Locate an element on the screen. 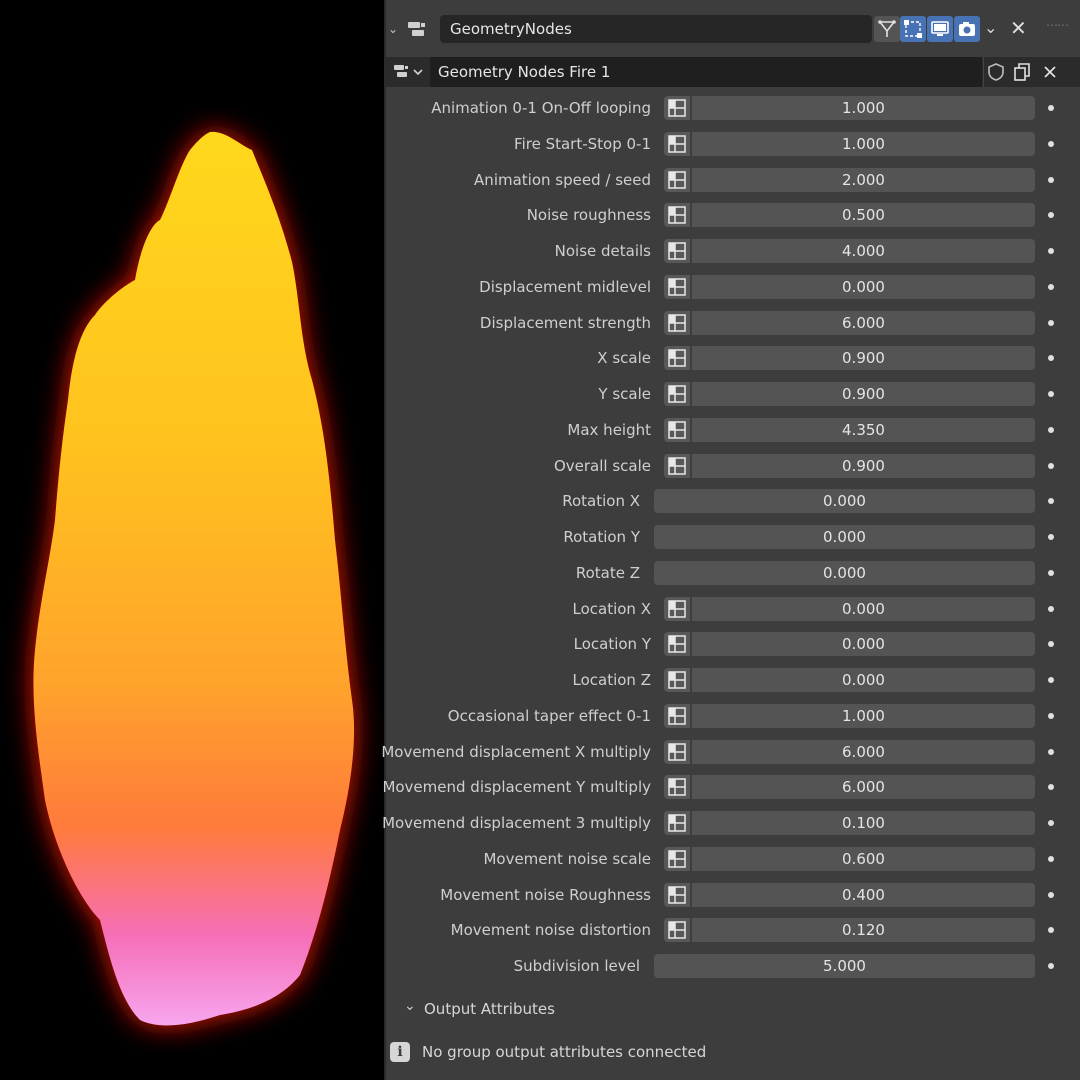 This screenshot has height=1080, width=1080. duplicate-button is located at coordinates (1022, 72).